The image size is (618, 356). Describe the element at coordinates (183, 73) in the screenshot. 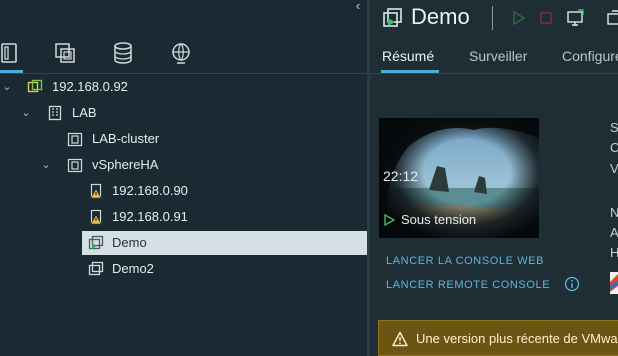

I see `nav-divider` at that location.